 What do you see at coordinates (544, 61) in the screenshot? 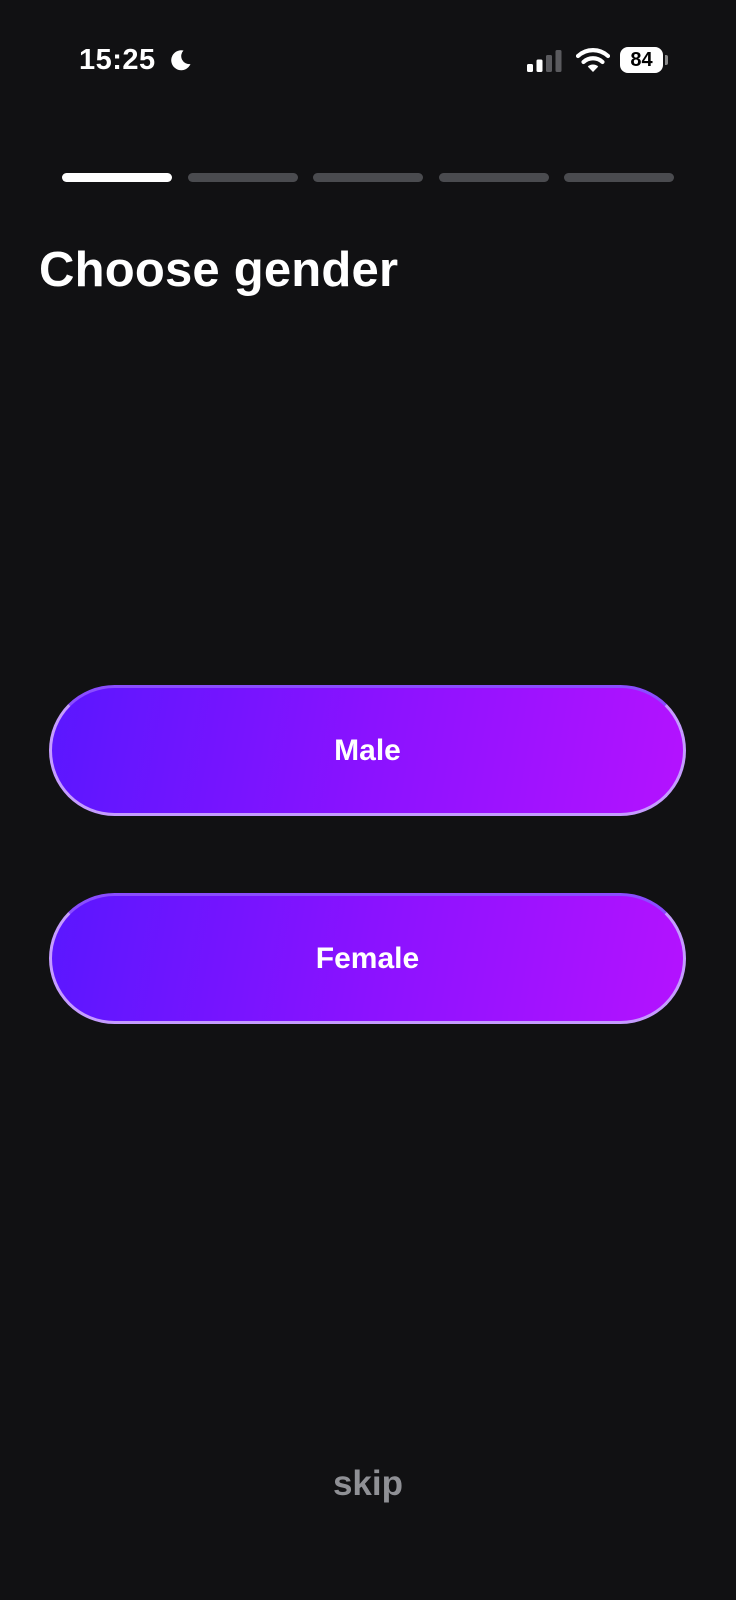
I see `signal-icon` at bounding box center [544, 61].